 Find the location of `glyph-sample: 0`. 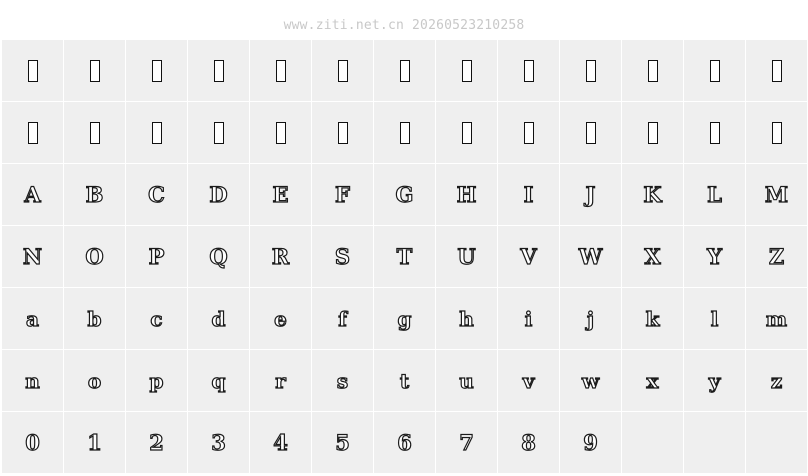

glyph-sample: 0 is located at coordinates (33, 442).